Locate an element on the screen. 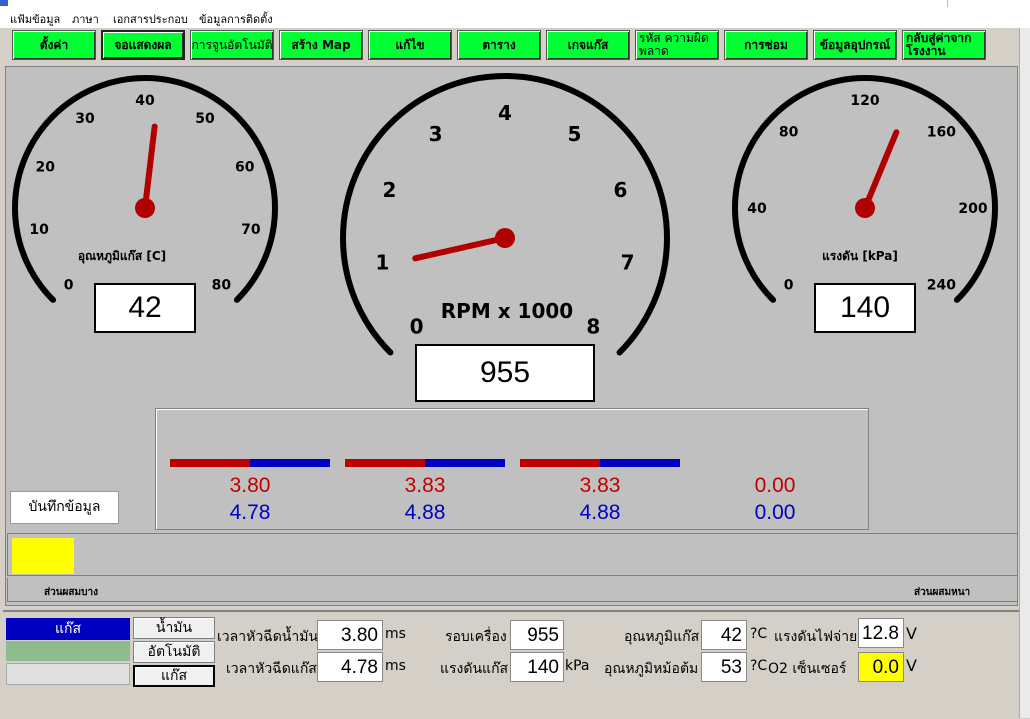  reducer-temp-unit: ?C is located at coordinates (759, 666).